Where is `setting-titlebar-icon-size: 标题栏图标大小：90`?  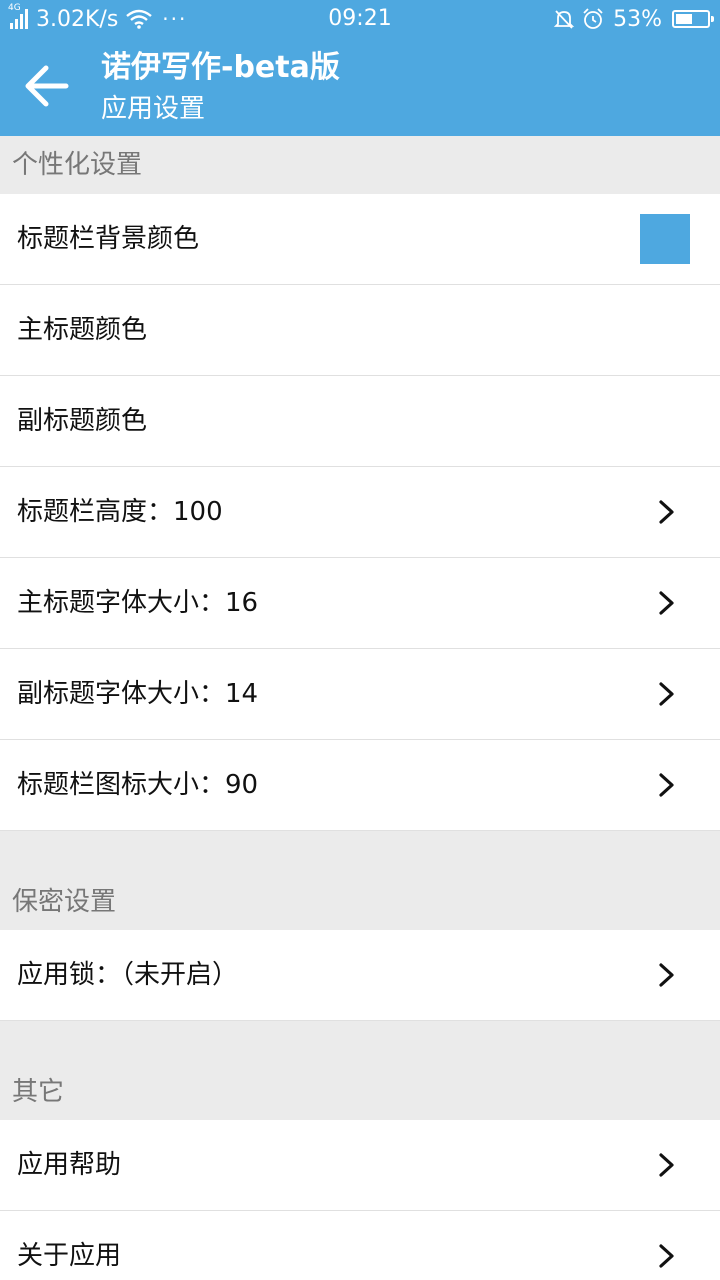
setting-titlebar-icon-size: 标题栏图标大小：90 is located at coordinates (360, 785).